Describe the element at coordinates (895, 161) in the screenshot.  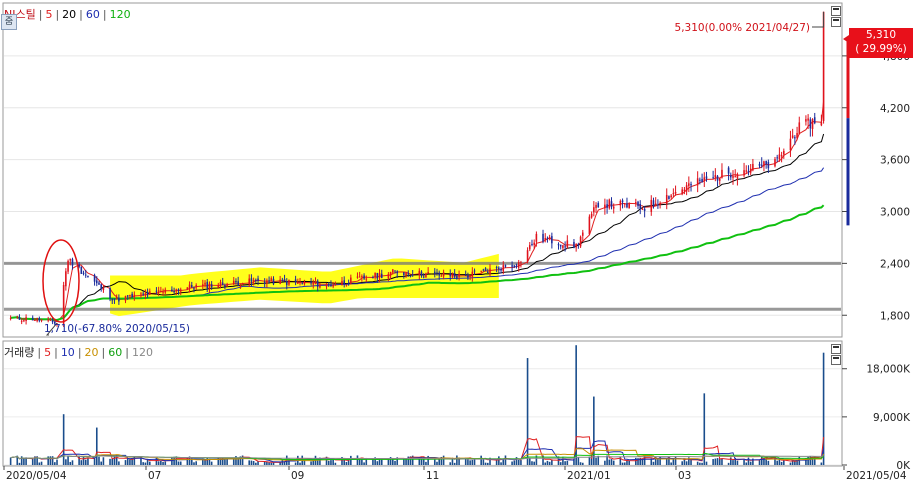
I see `price-tick-label: 3,600` at that location.